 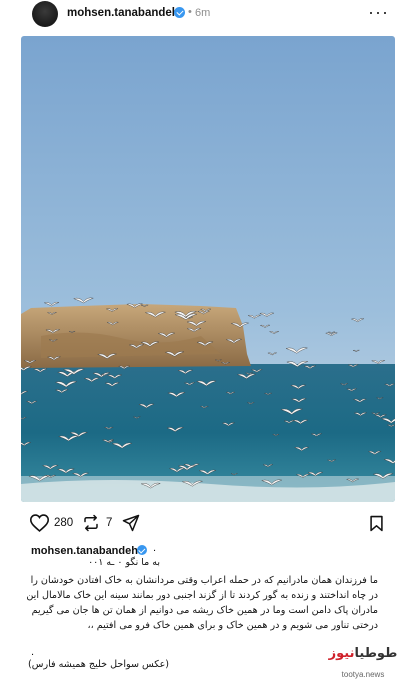 I want to click on heart-icon, so click(x=39, y=523).